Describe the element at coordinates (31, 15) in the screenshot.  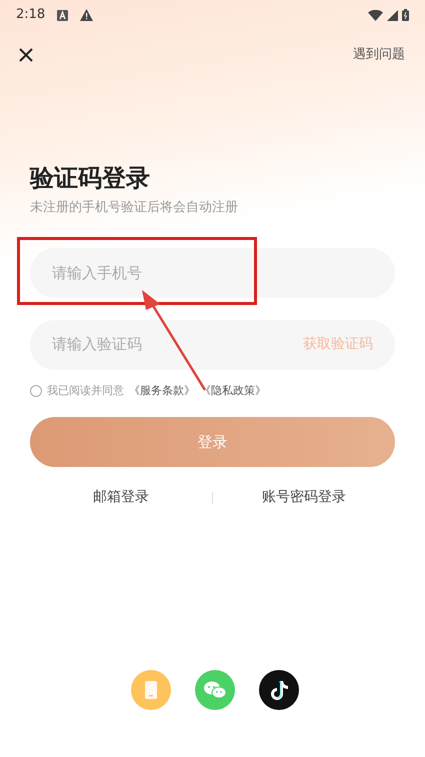
I see `status-time: 2:18` at that location.